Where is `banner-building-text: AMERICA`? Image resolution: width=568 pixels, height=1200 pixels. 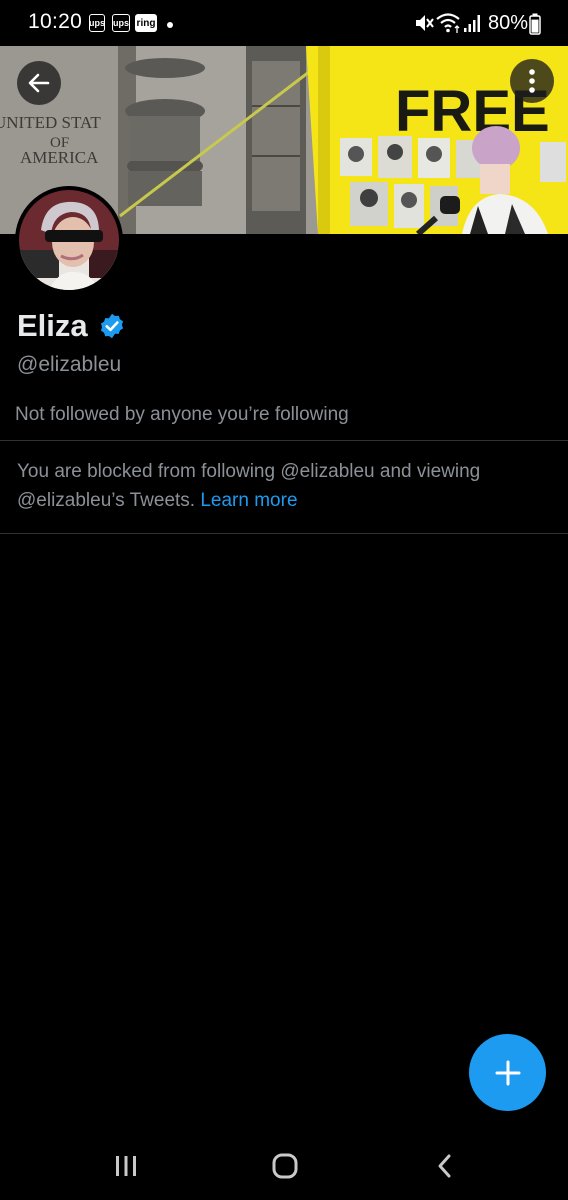
banner-building-text: AMERICA is located at coordinates (59, 157).